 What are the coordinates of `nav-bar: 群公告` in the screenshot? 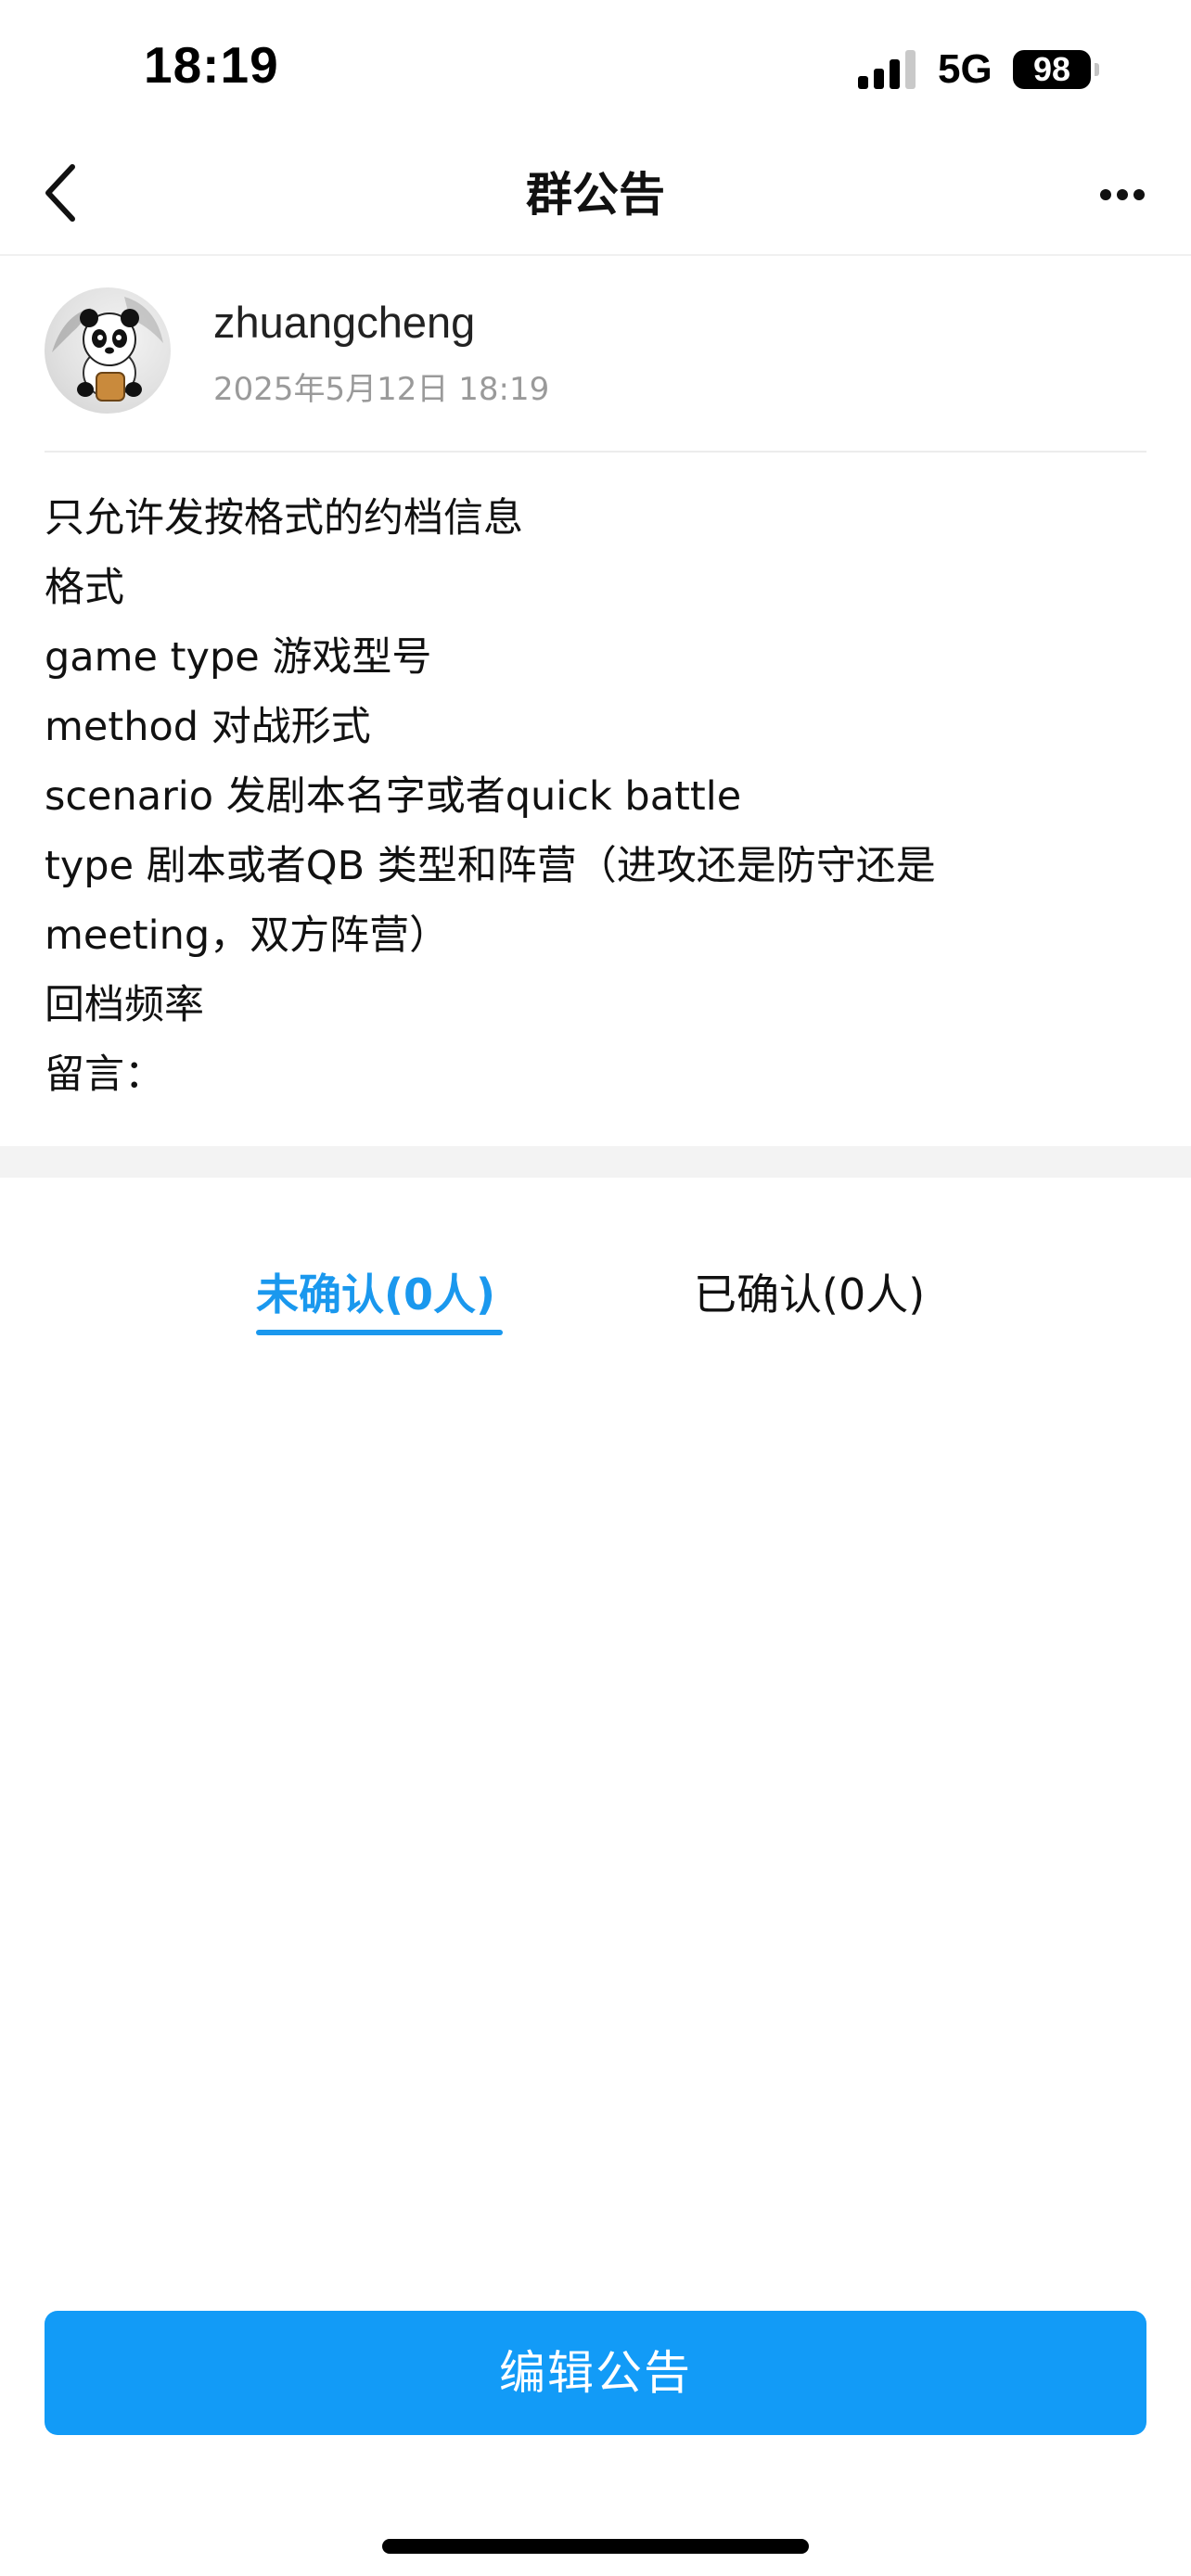 It's located at (595, 193).